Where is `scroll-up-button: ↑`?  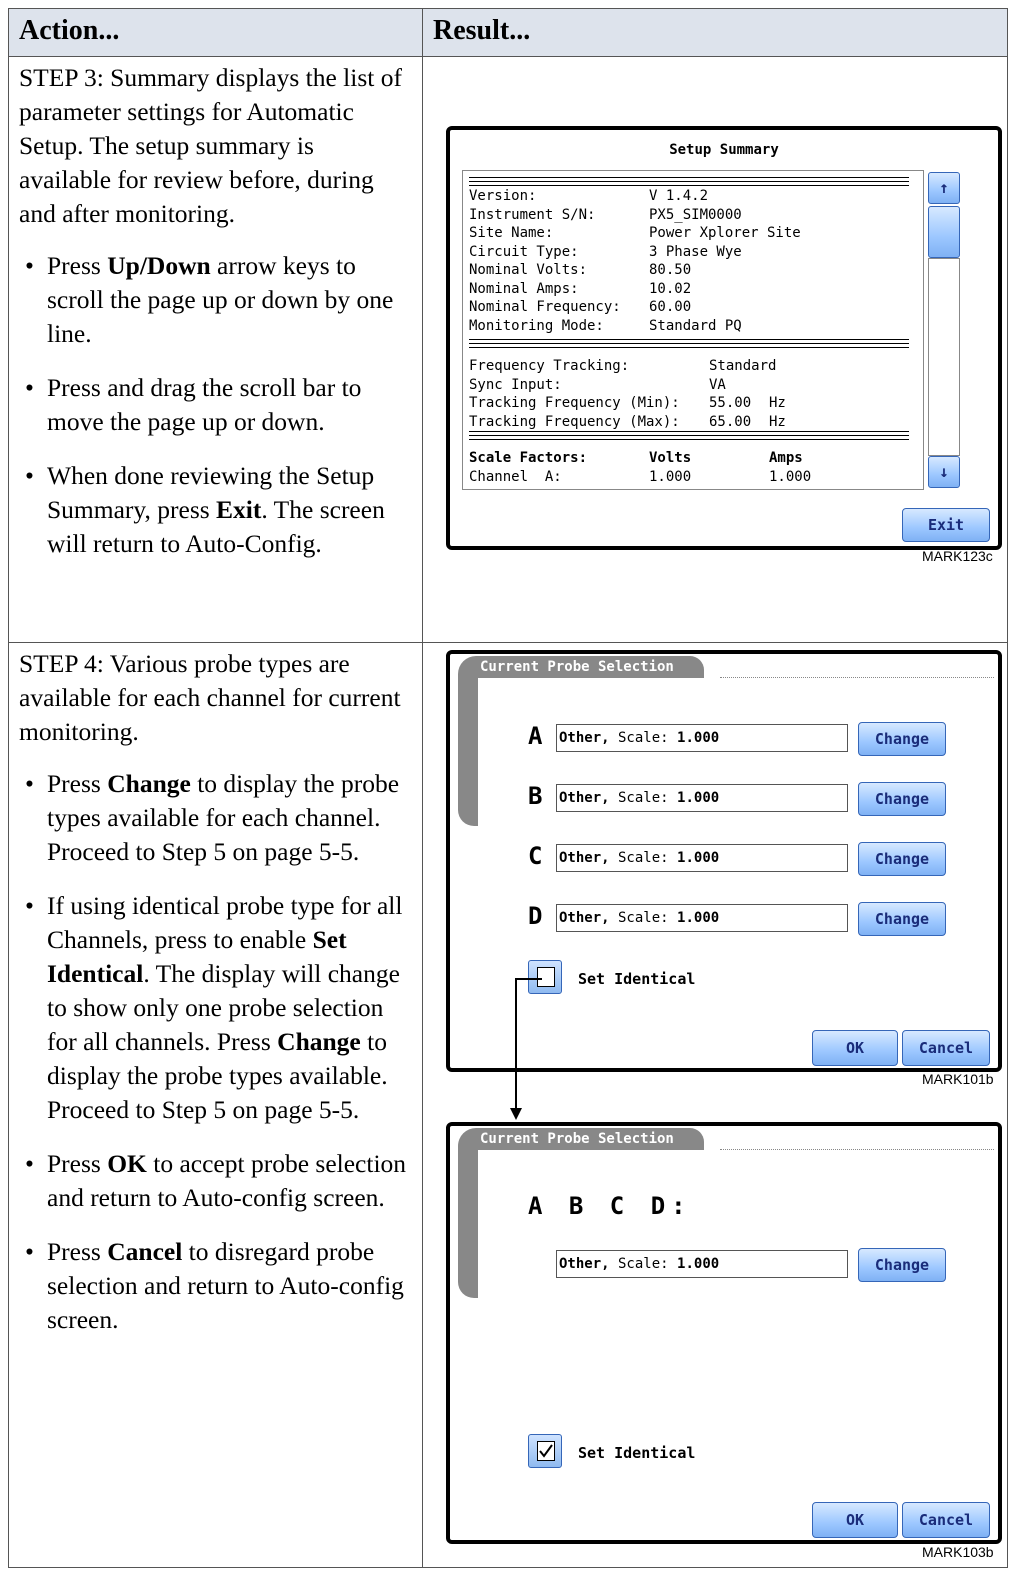
scroll-up-button: ↑ is located at coordinates (944, 188).